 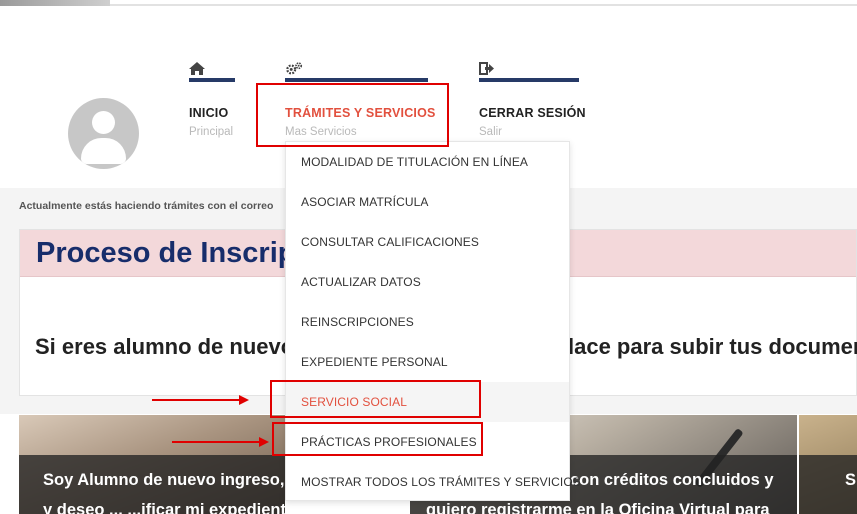 What do you see at coordinates (55, 3) in the screenshot?
I see `top-shadow` at bounding box center [55, 3].